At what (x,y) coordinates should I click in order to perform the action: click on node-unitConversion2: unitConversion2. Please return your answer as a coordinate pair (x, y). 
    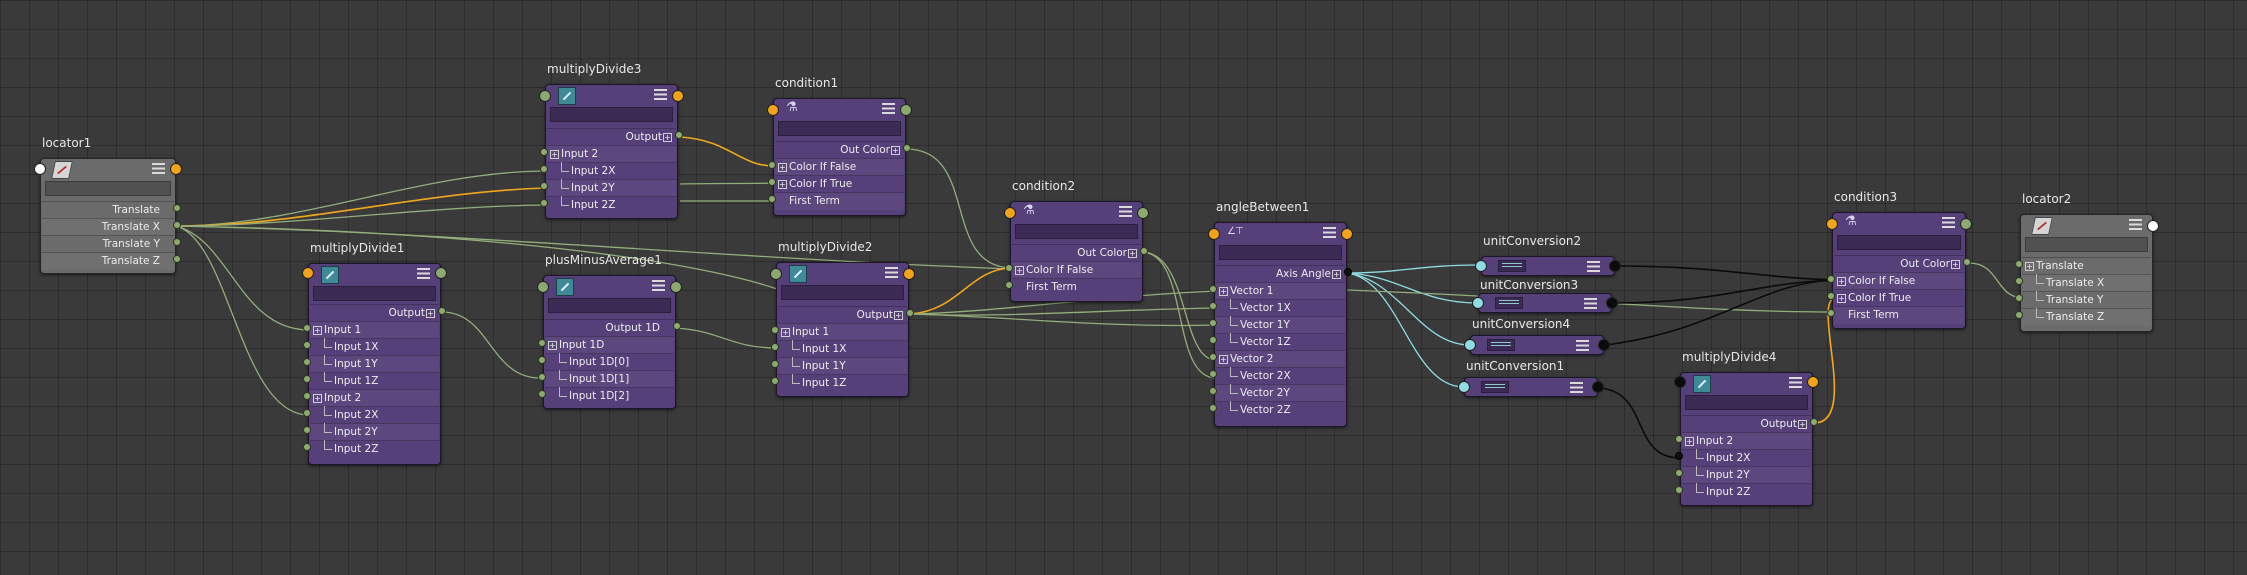
    Looking at the image, I should click on (1548, 255).